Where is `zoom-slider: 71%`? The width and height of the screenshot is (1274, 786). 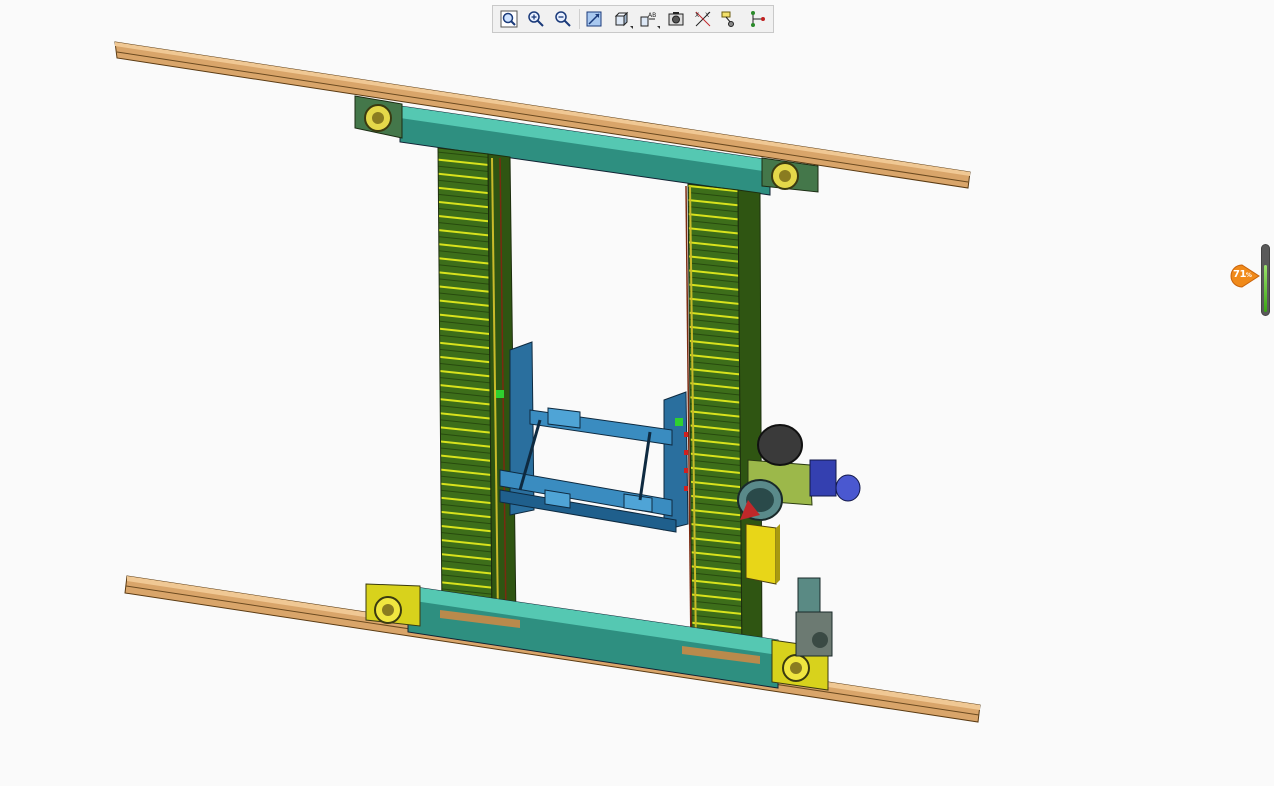 zoom-slider: 71% is located at coordinates (1252, 281).